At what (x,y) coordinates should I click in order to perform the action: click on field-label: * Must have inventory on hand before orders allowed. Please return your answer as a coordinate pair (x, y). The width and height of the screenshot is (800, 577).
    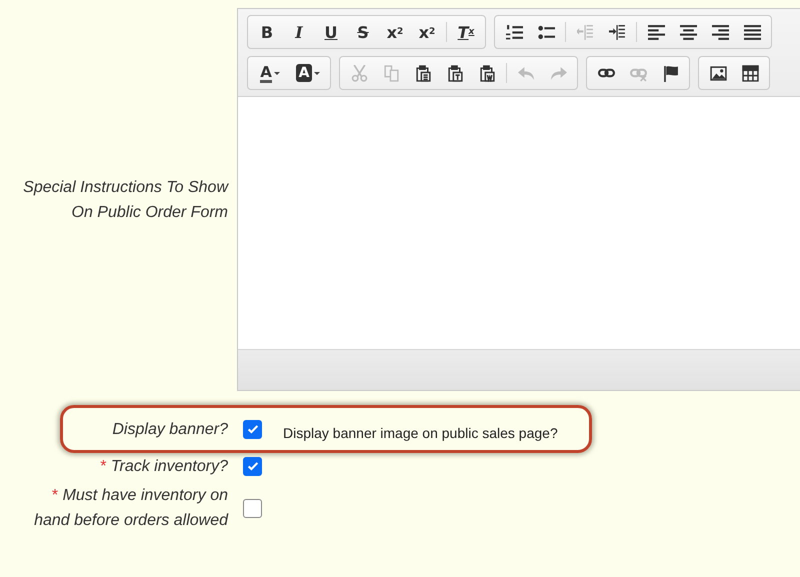
    Looking at the image, I should click on (130, 508).